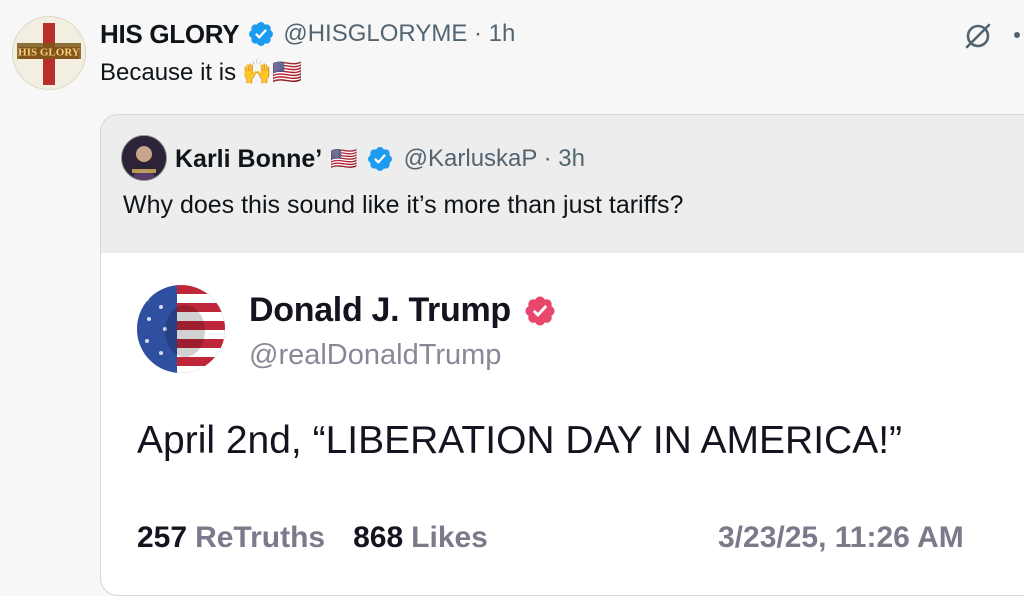 The height and width of the screenshot is (596, 1024). Describe the element at coordinates (380, 310) in the screenshot. I see `embed-name: Donald J. Trump` at that location.